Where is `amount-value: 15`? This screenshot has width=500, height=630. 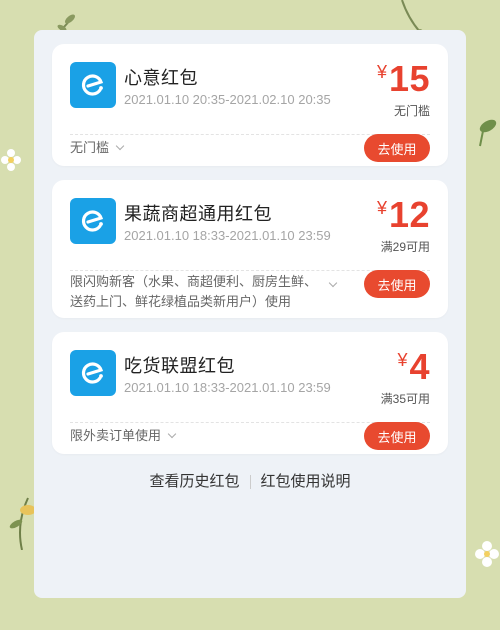 amount-value: 15 is located at coordinates (409, 78).